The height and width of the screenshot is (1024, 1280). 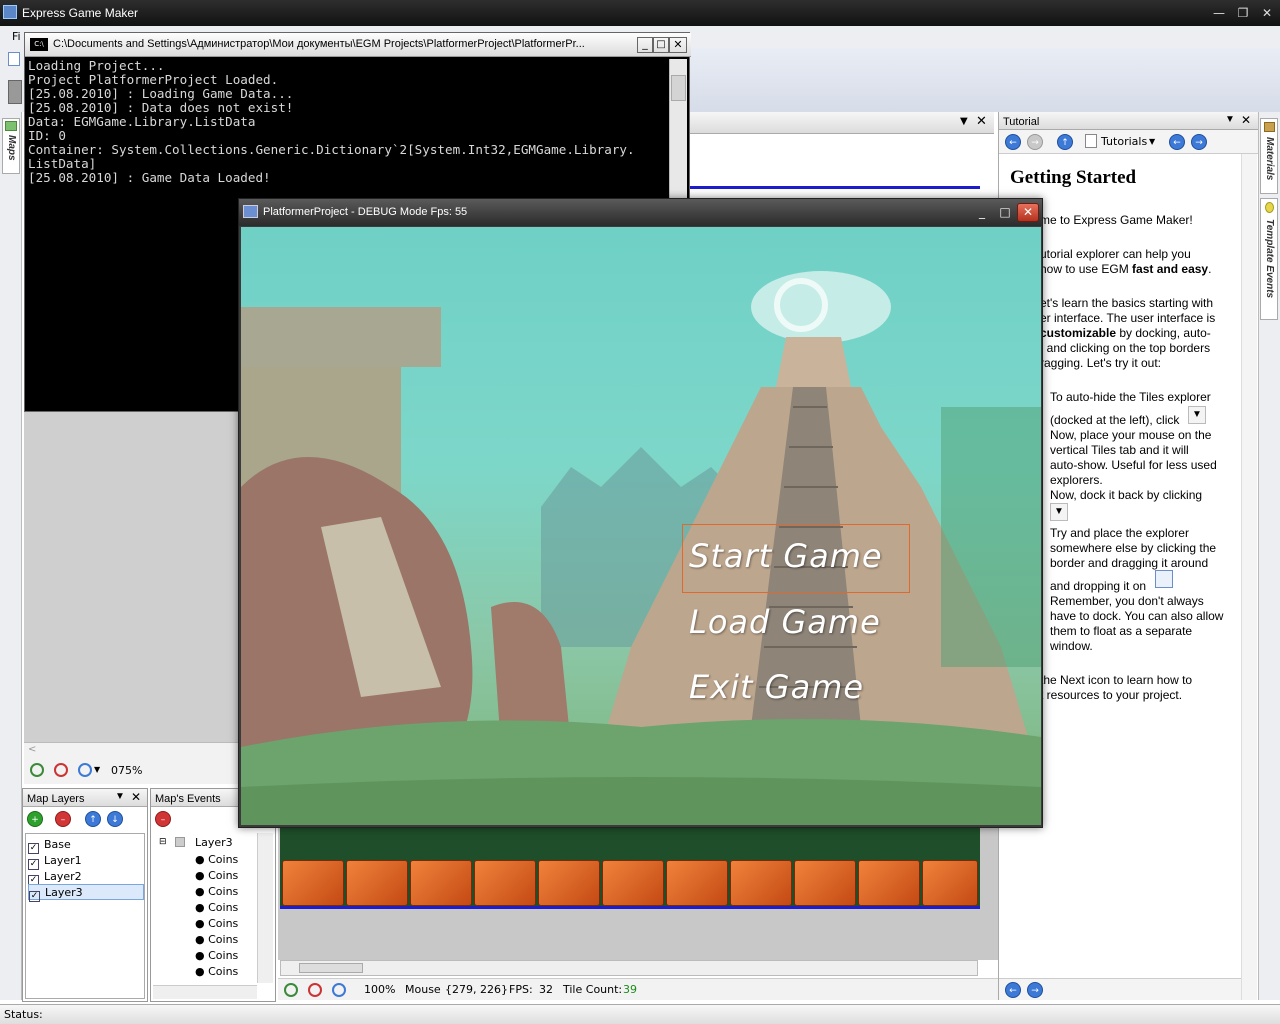 What do you see at coordinates (250, 211) in the screenshot?
I see `game-icon` at bounding box center [250, 211].